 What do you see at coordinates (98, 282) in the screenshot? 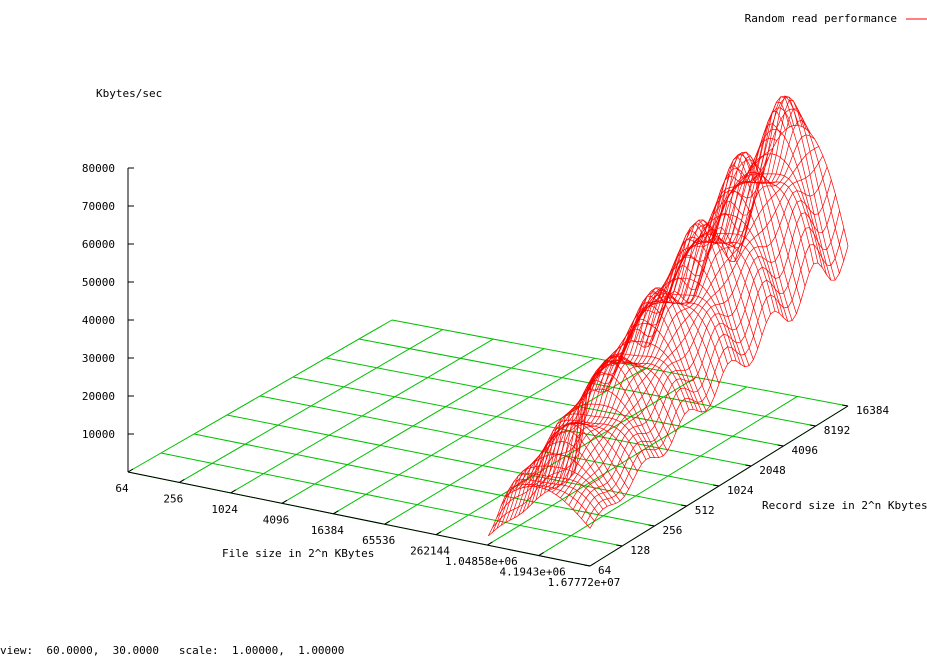
I see `z-tick-label: 50000` at bounding box center [98, 282].